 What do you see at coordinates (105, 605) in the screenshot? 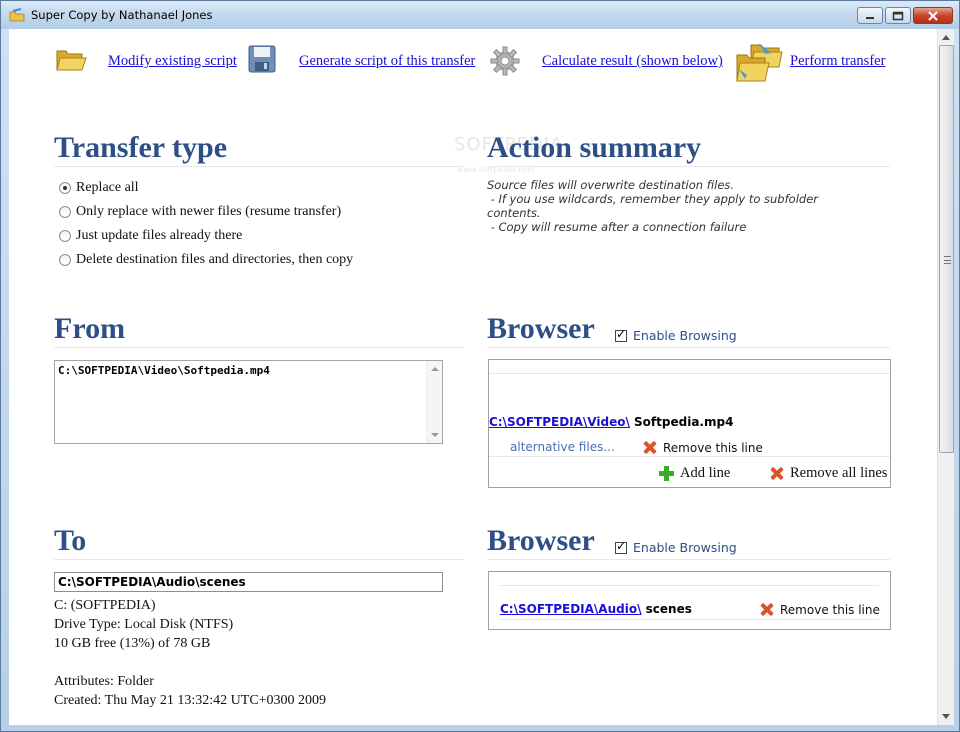
I see `drive-label: C: (SOFTPEDIA)` at bounding box center [105, 605].